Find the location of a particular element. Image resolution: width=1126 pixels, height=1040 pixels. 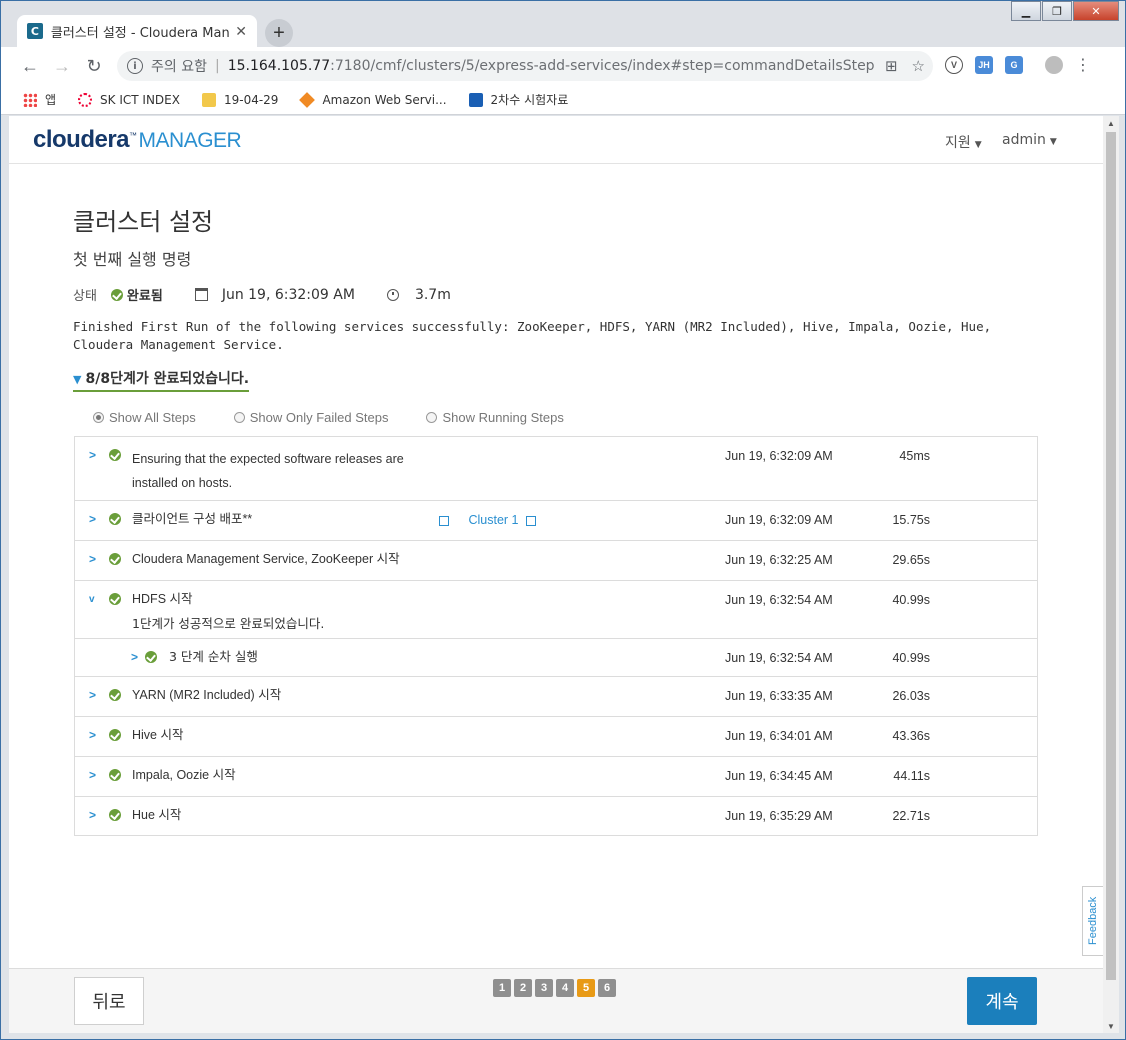

chevron-down-icon: v is located at coordinates (92, 599).